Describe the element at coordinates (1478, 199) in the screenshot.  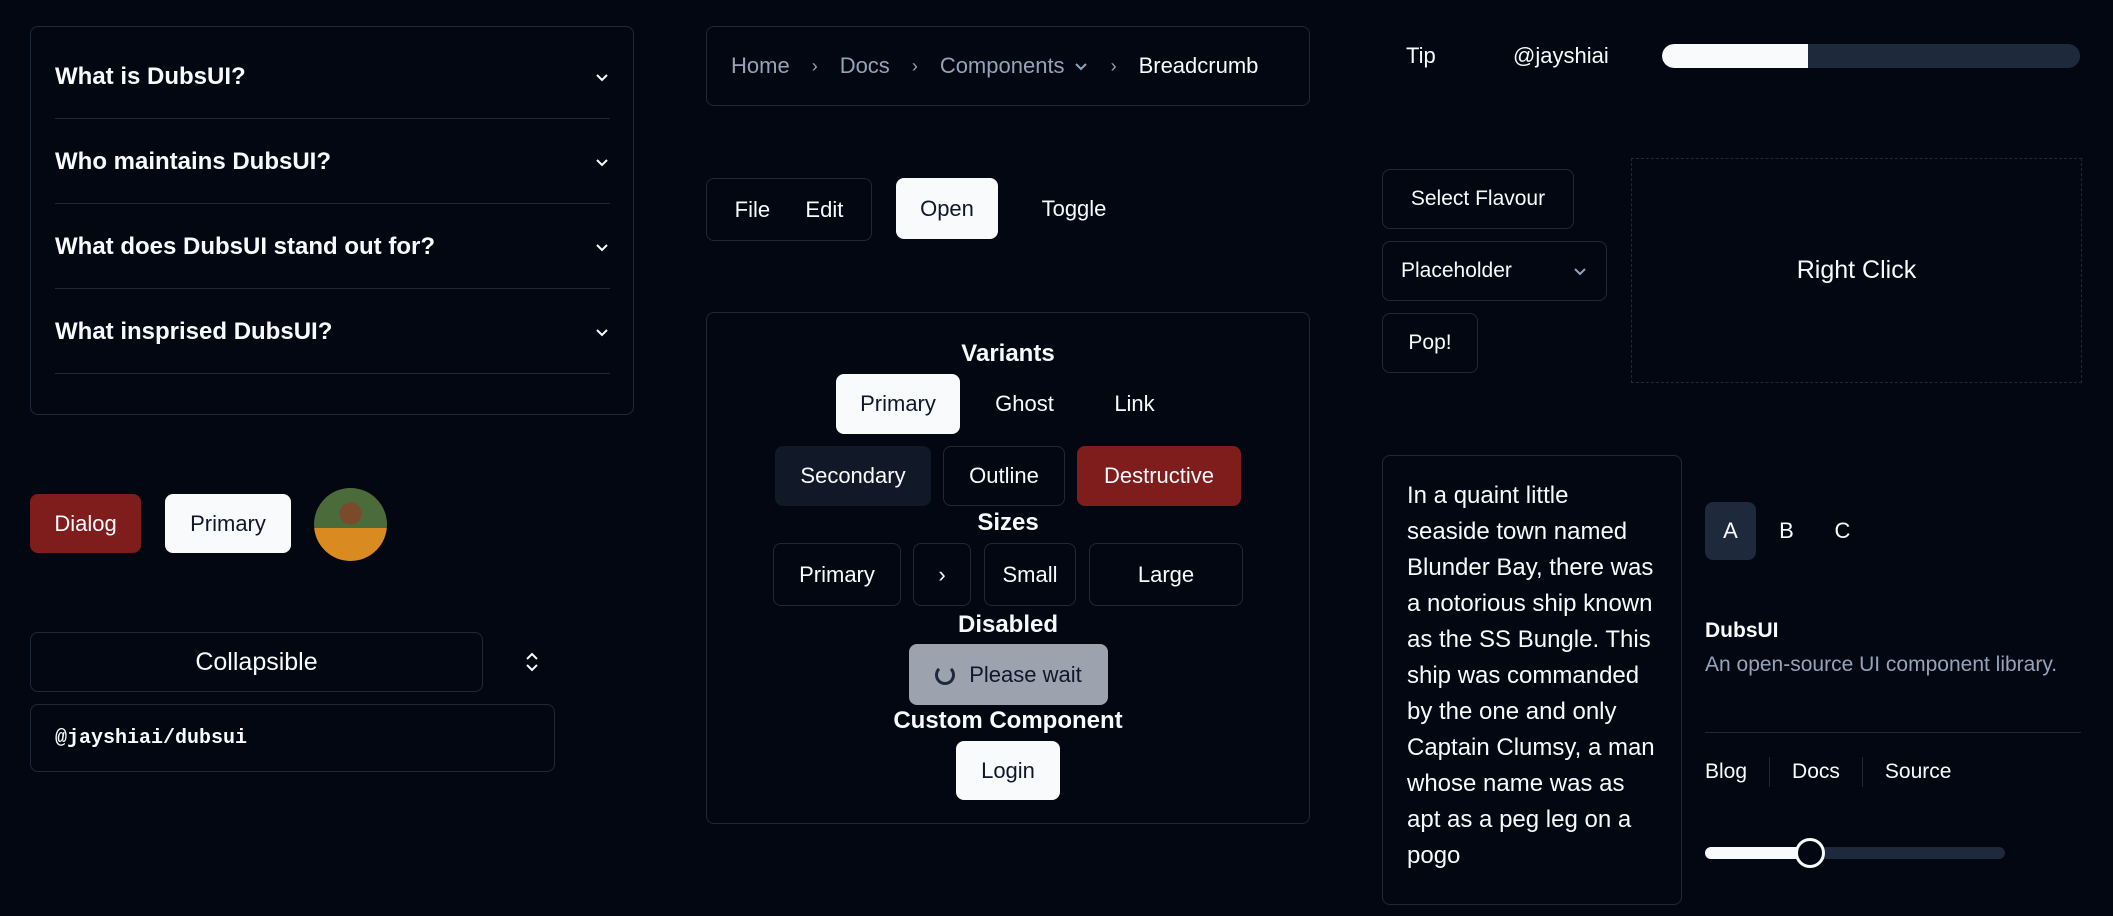
I see `select-flavour-button: Select Flavour` at that location.